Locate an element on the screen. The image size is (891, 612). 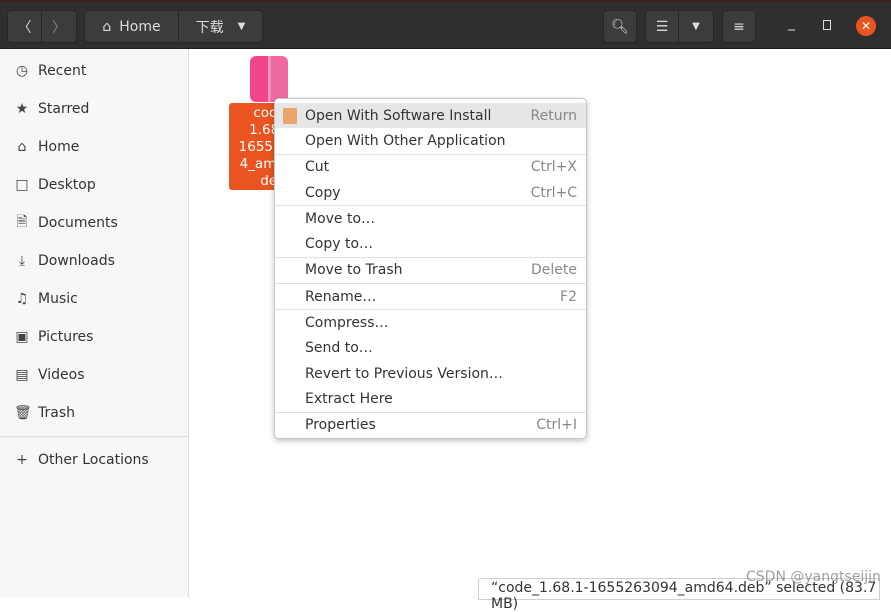
menu-item-move-to-trash: Move to Trash Delete is located at coordinates (430, 270).